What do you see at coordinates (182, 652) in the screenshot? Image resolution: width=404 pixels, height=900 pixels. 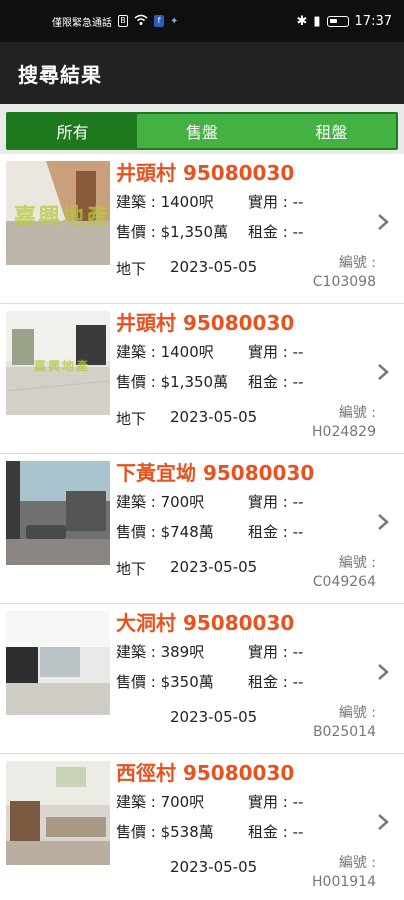 I see `building-value: 389呎` at bounding box center [182, 652].